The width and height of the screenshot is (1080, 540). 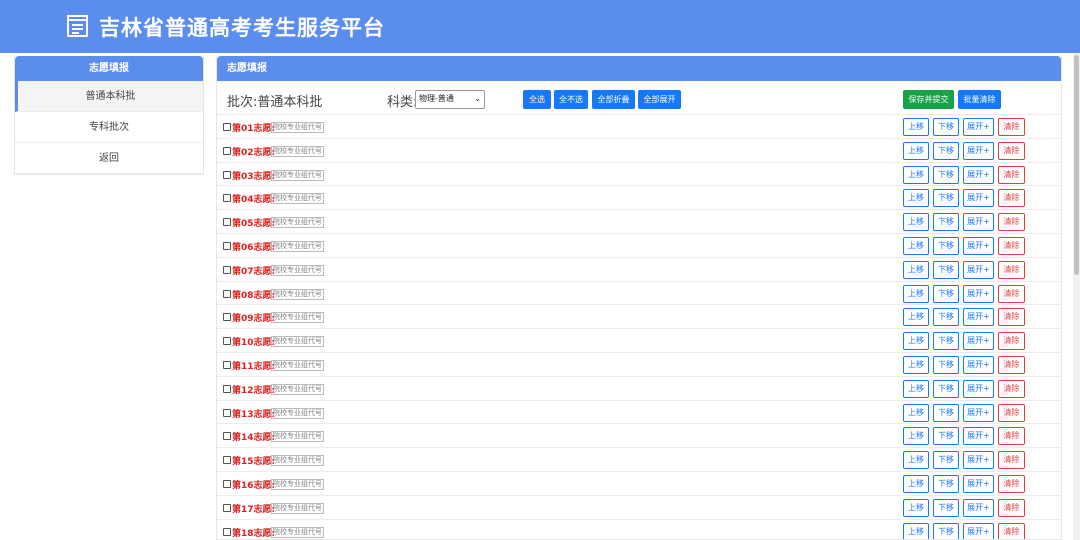 I want to click on select-all-button: 全选, so click(x=537, y=99).